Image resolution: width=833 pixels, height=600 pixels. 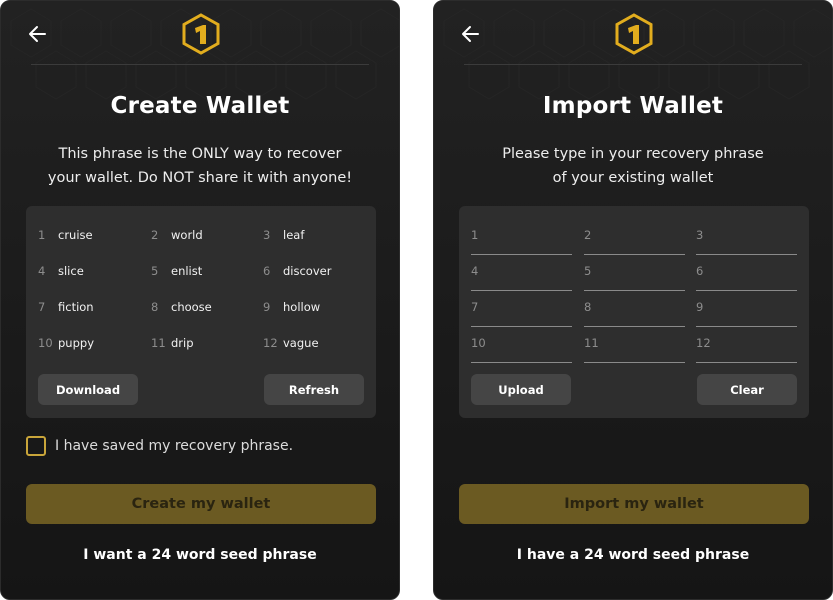 What do you see at coordinates (746, 308) in the screenshot?
I see `phrase-word-input: 9` at bounding box center [746, 308].